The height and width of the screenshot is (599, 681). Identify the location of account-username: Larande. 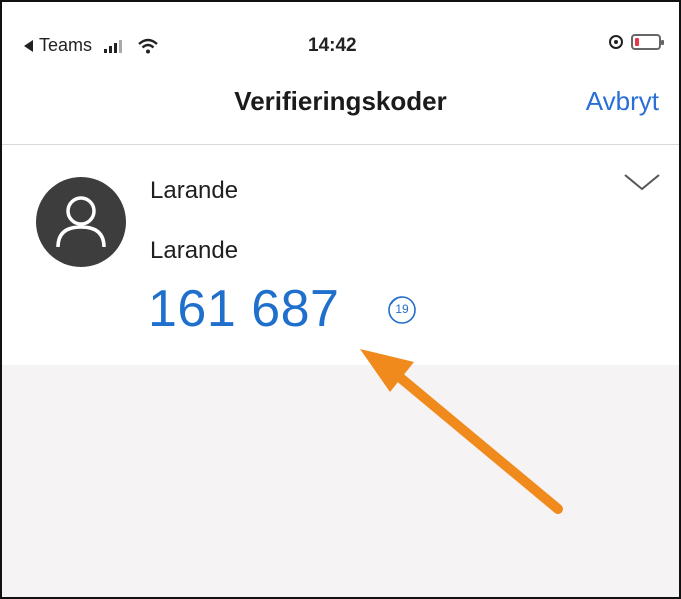
(194, 250).